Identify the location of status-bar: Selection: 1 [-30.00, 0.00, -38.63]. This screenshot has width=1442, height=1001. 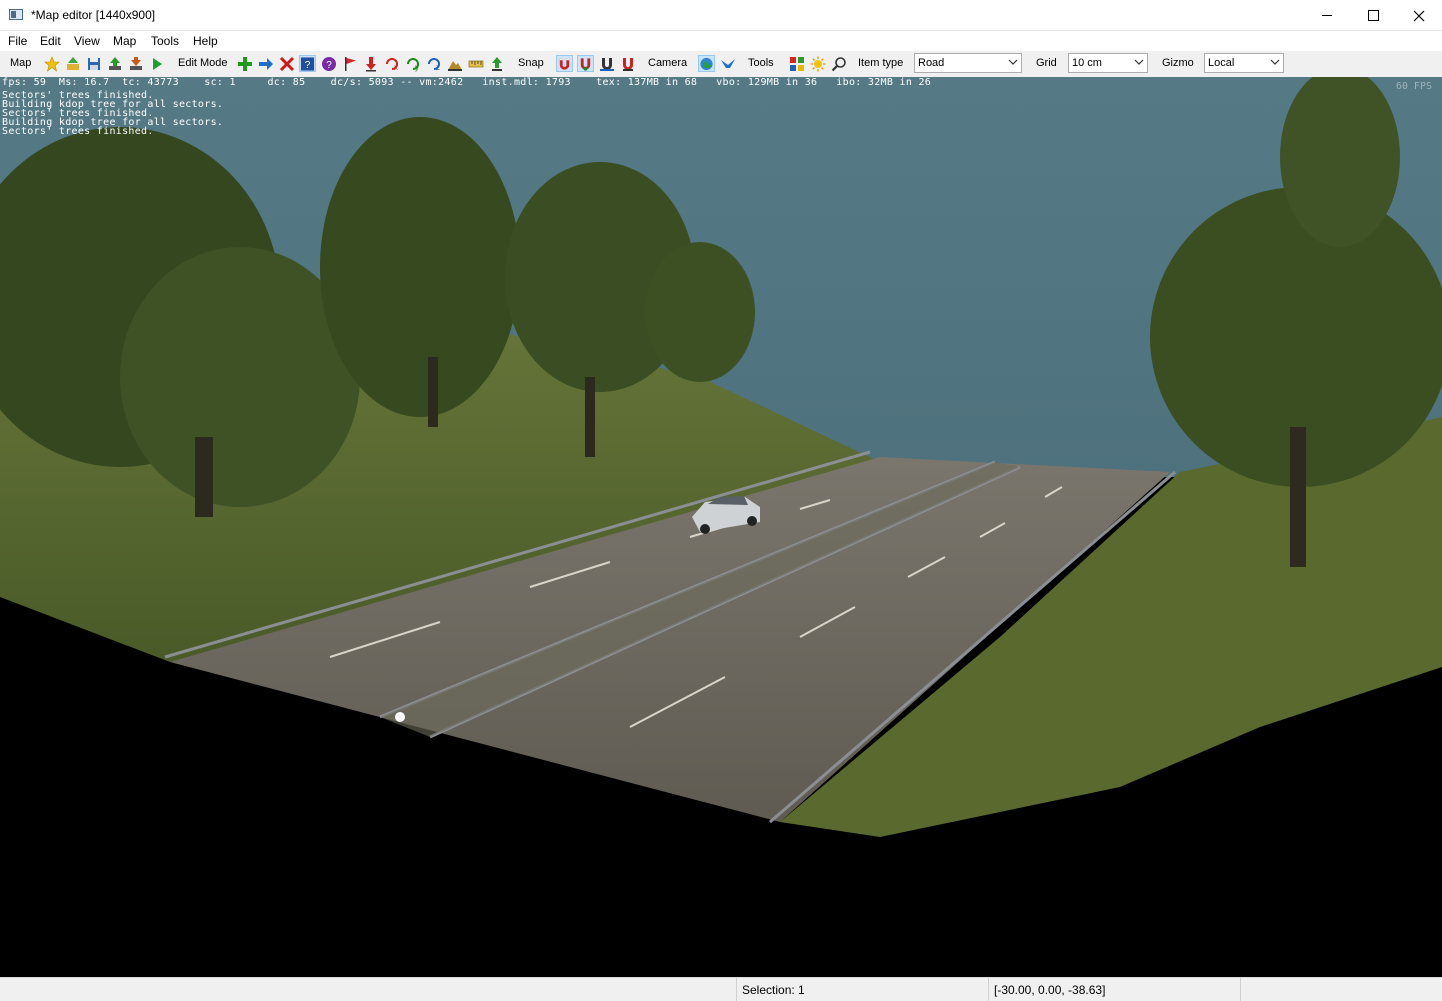
(721, 989).